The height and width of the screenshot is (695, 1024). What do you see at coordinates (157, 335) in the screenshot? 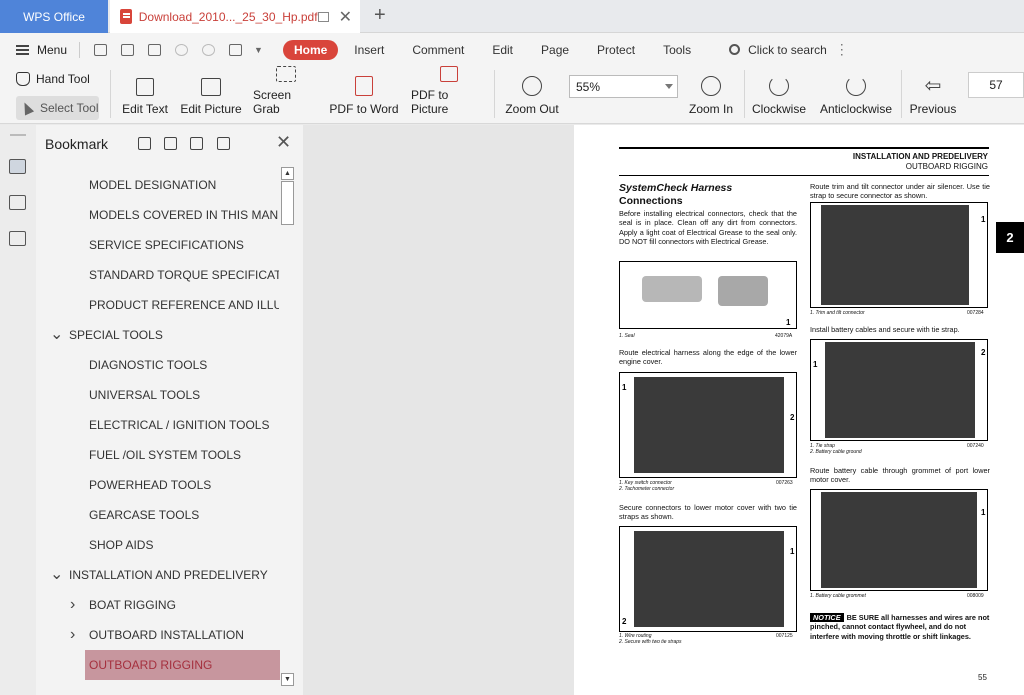
I see `bookmark-item: ⌄ SPECIAL TOOLS` at bounding box center [157, 335].